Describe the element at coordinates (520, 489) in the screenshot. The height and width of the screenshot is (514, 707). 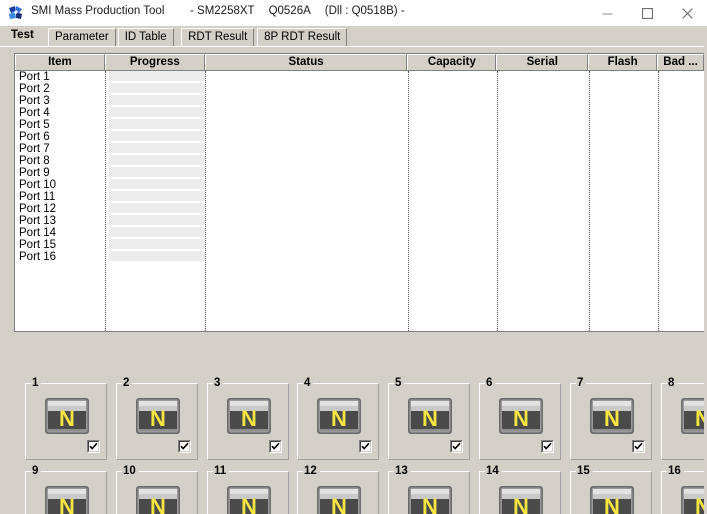
I see `device-panel: 14 N` at that location.